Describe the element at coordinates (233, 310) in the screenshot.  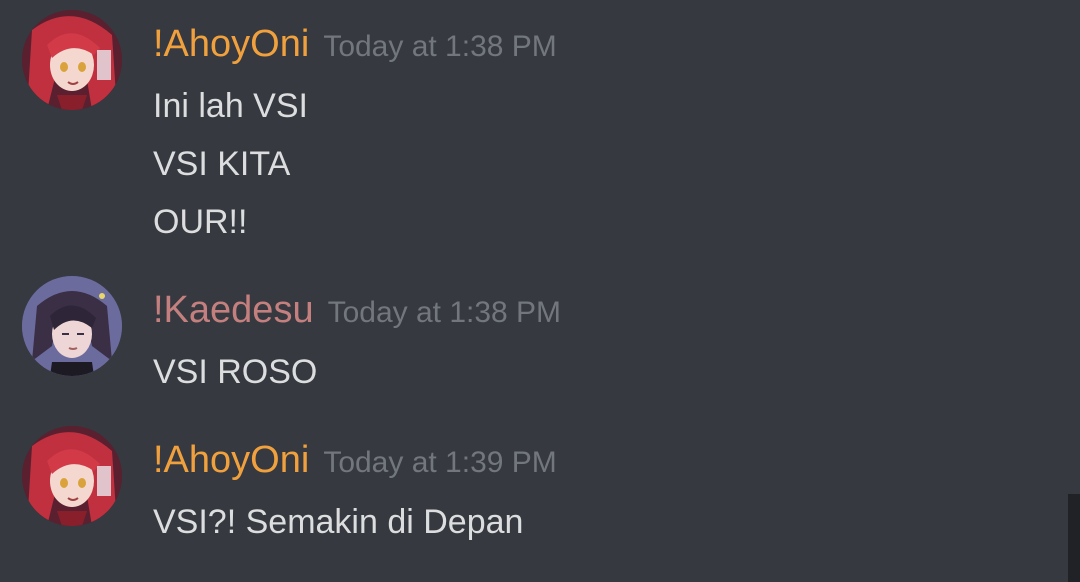
I see `username: !Kaedesu` at that location.